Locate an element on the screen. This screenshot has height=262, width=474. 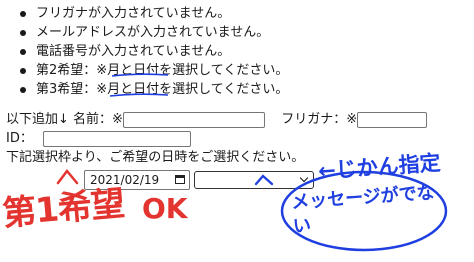
error-item: 電話番号が入力されていません。 is located at coordinates (153, 51).